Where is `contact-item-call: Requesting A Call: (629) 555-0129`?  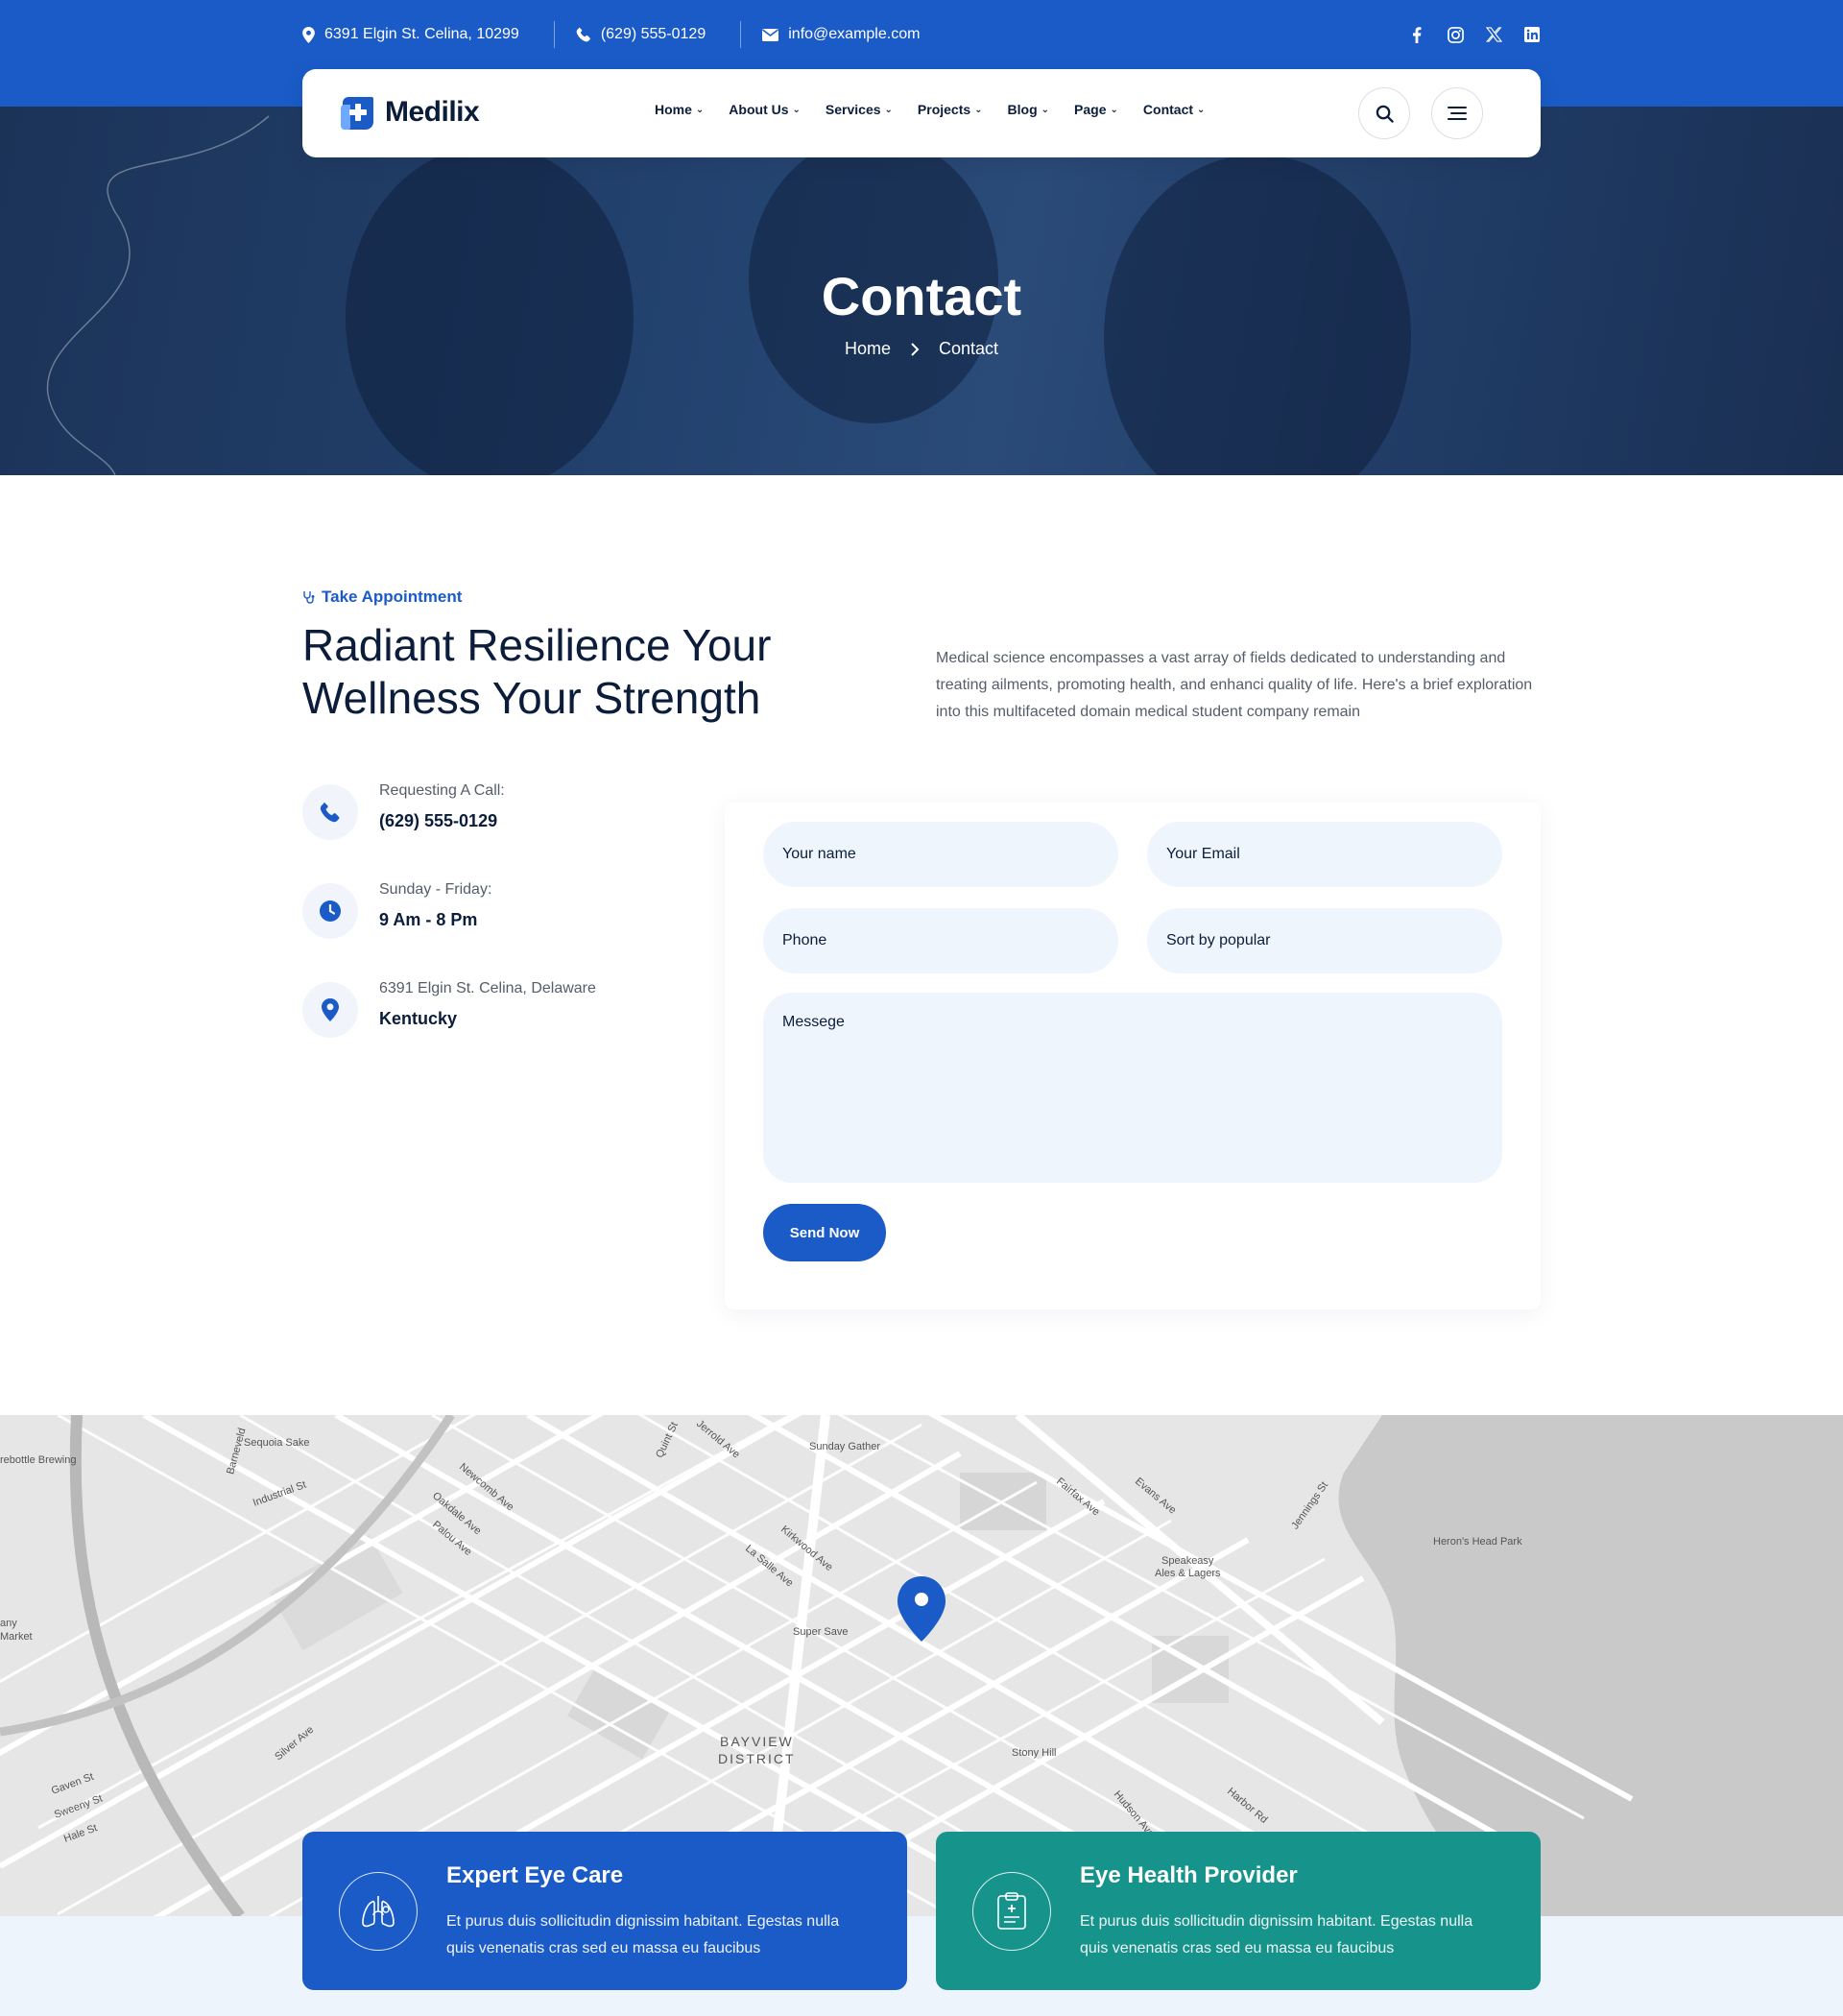
contact-item-call: Requesting A Call: (629) 555-0129 is located at coordinates (403, 811).